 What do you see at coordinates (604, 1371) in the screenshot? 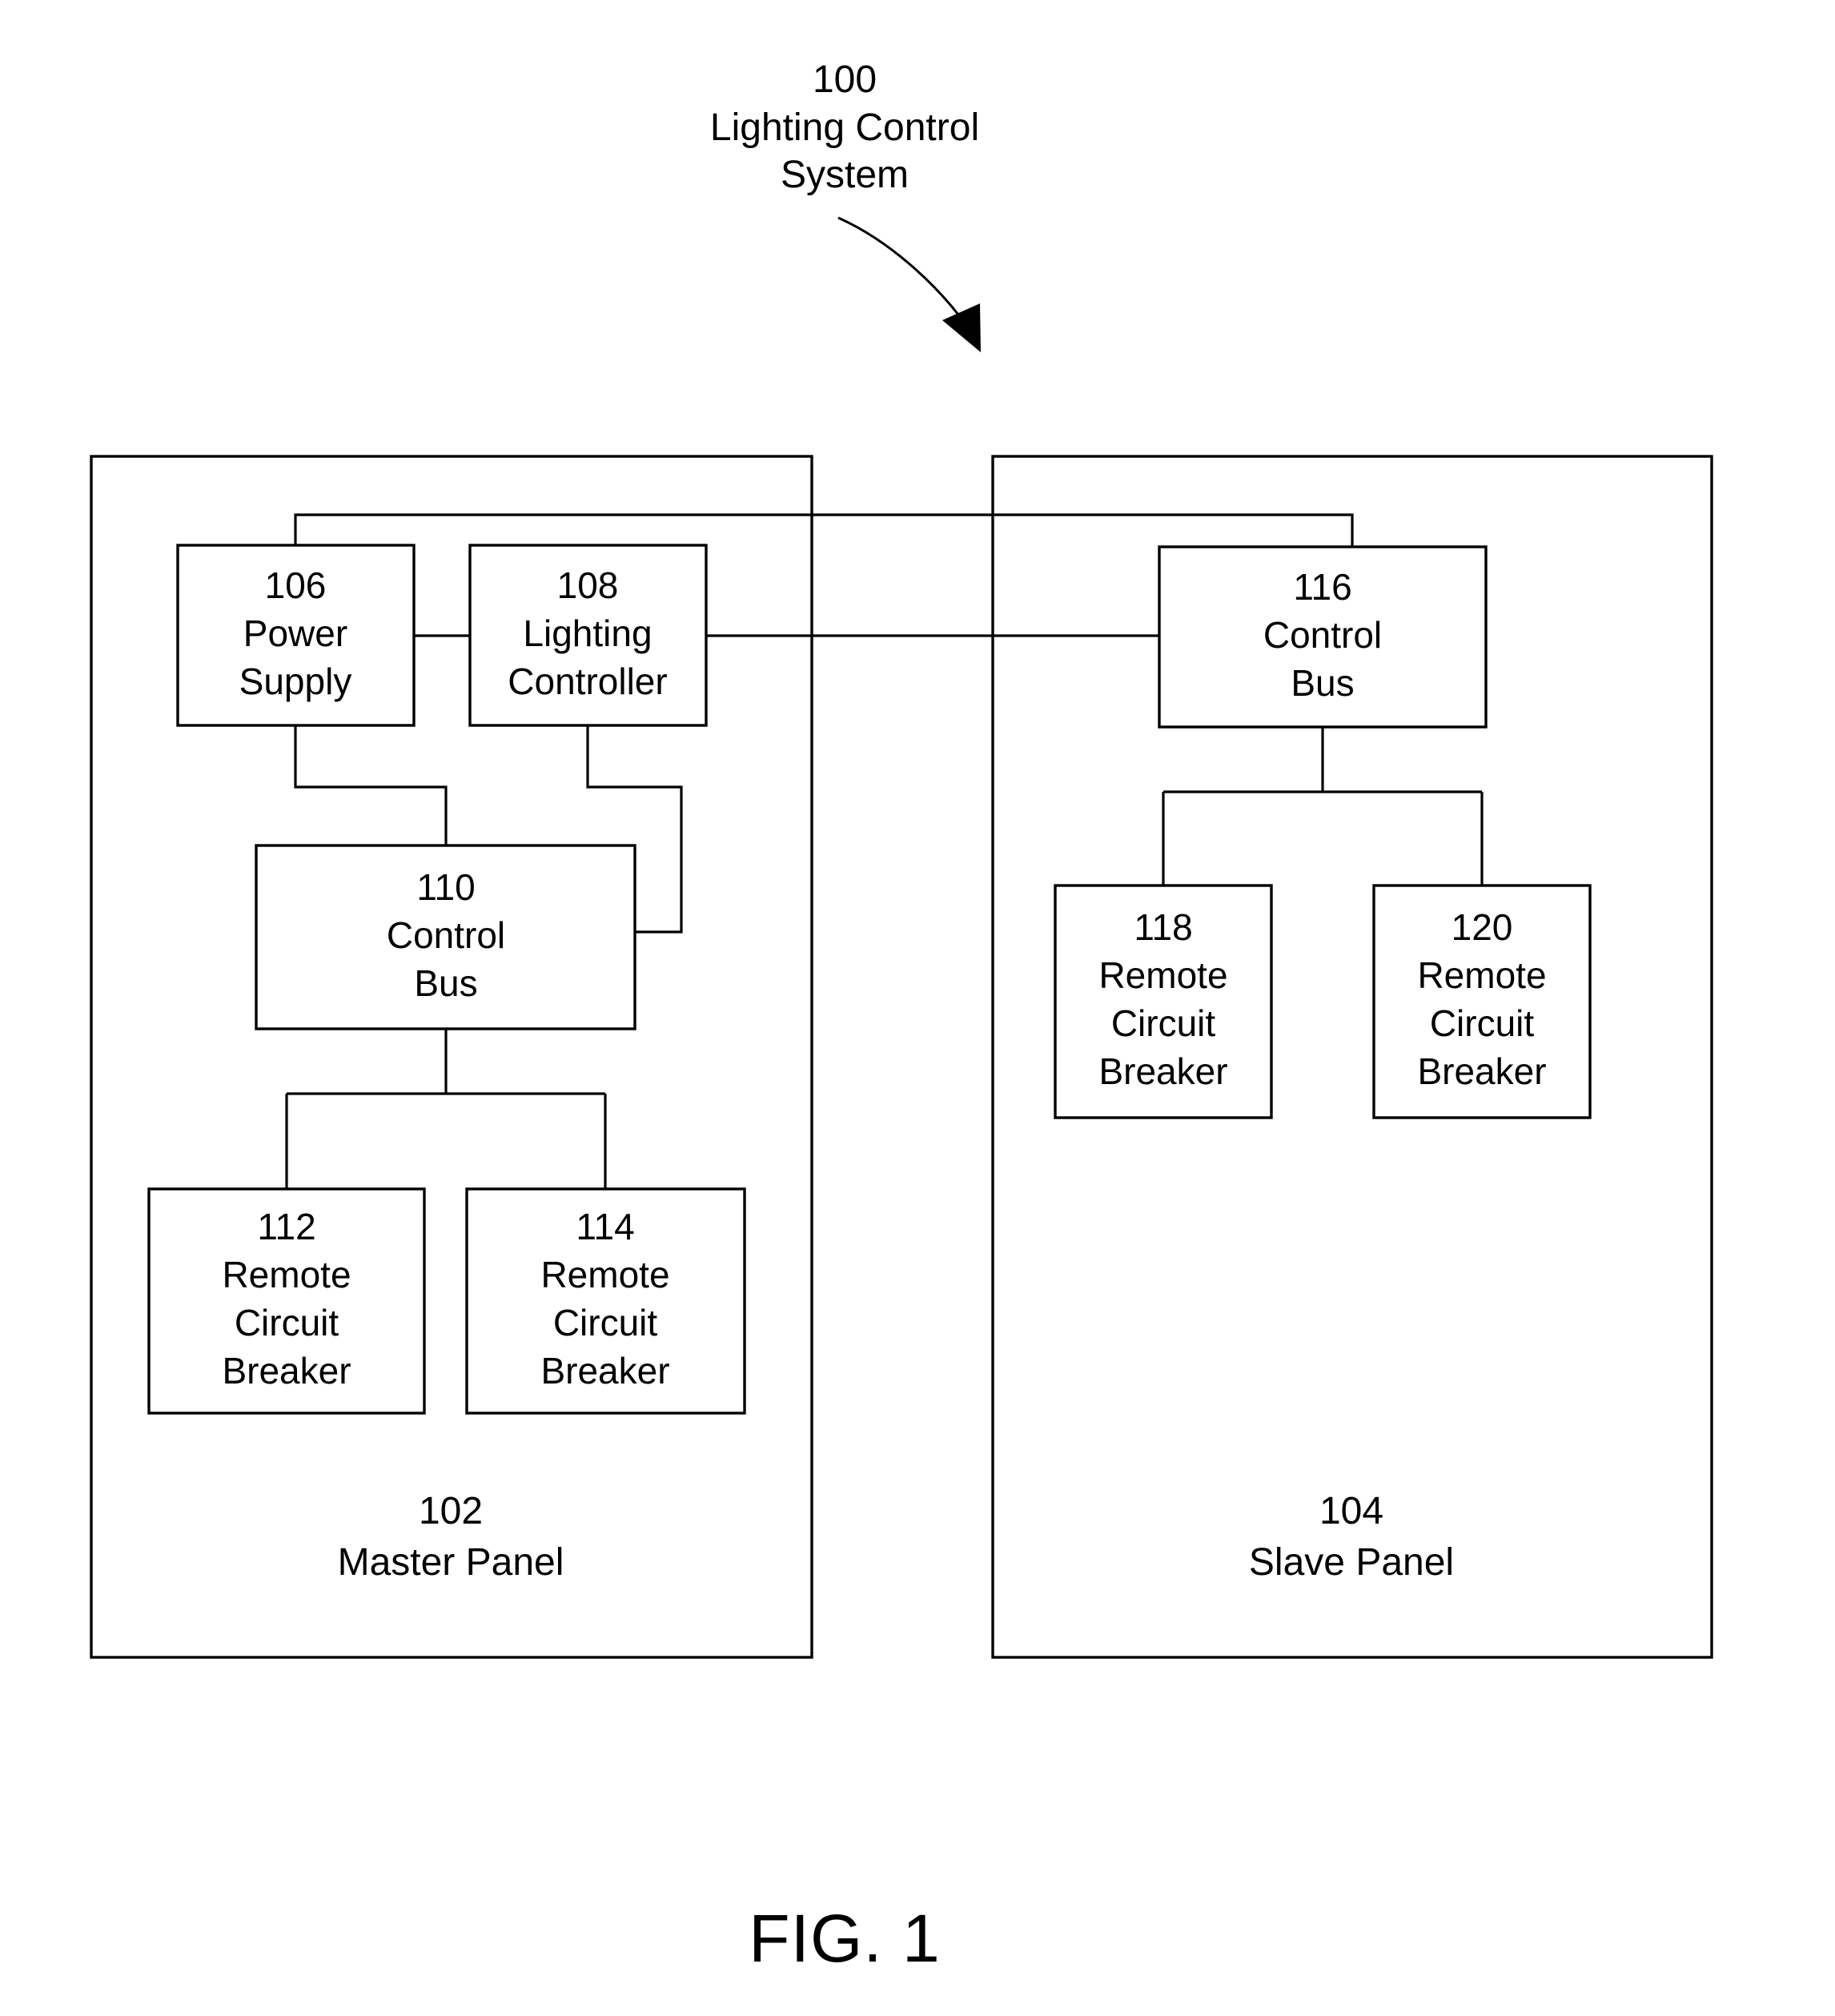
I see `remote-circuit-breaker-114-label-line3: Breaker` at bounding box center [604, 1371].